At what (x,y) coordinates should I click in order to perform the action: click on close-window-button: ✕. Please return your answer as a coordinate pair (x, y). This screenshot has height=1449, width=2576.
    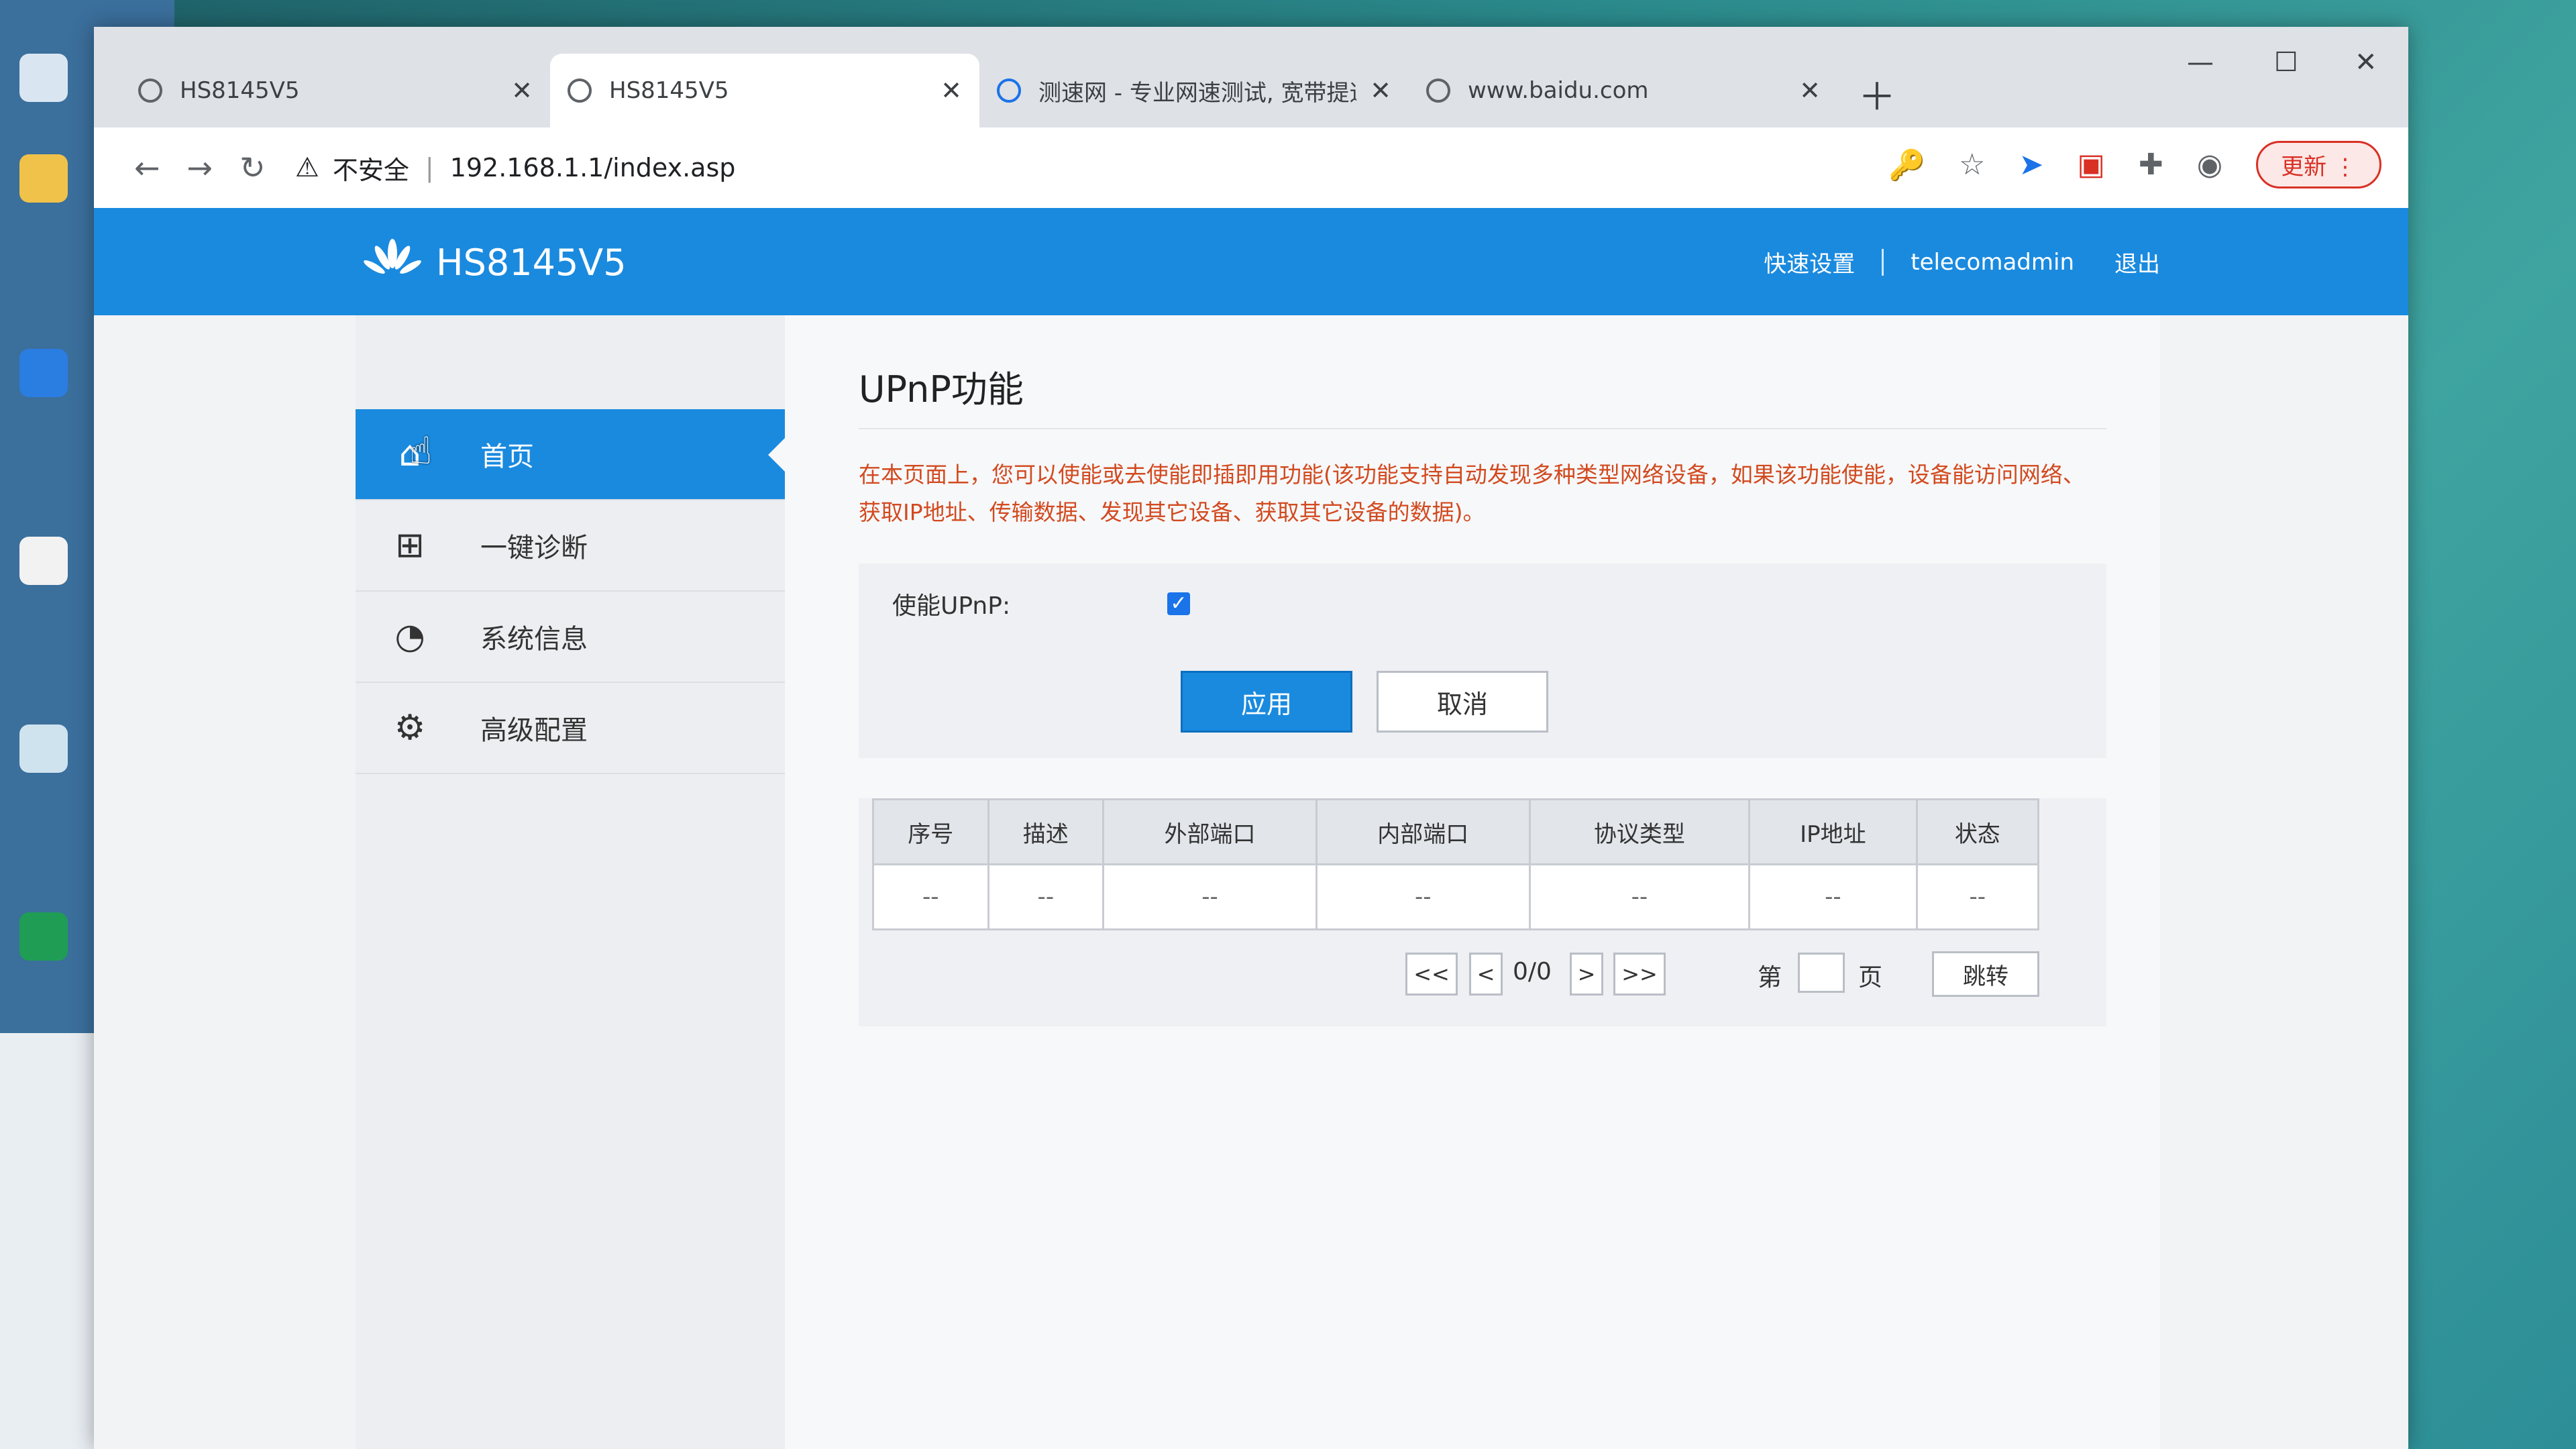
    Looking at the image, I should click on (2366, 62).